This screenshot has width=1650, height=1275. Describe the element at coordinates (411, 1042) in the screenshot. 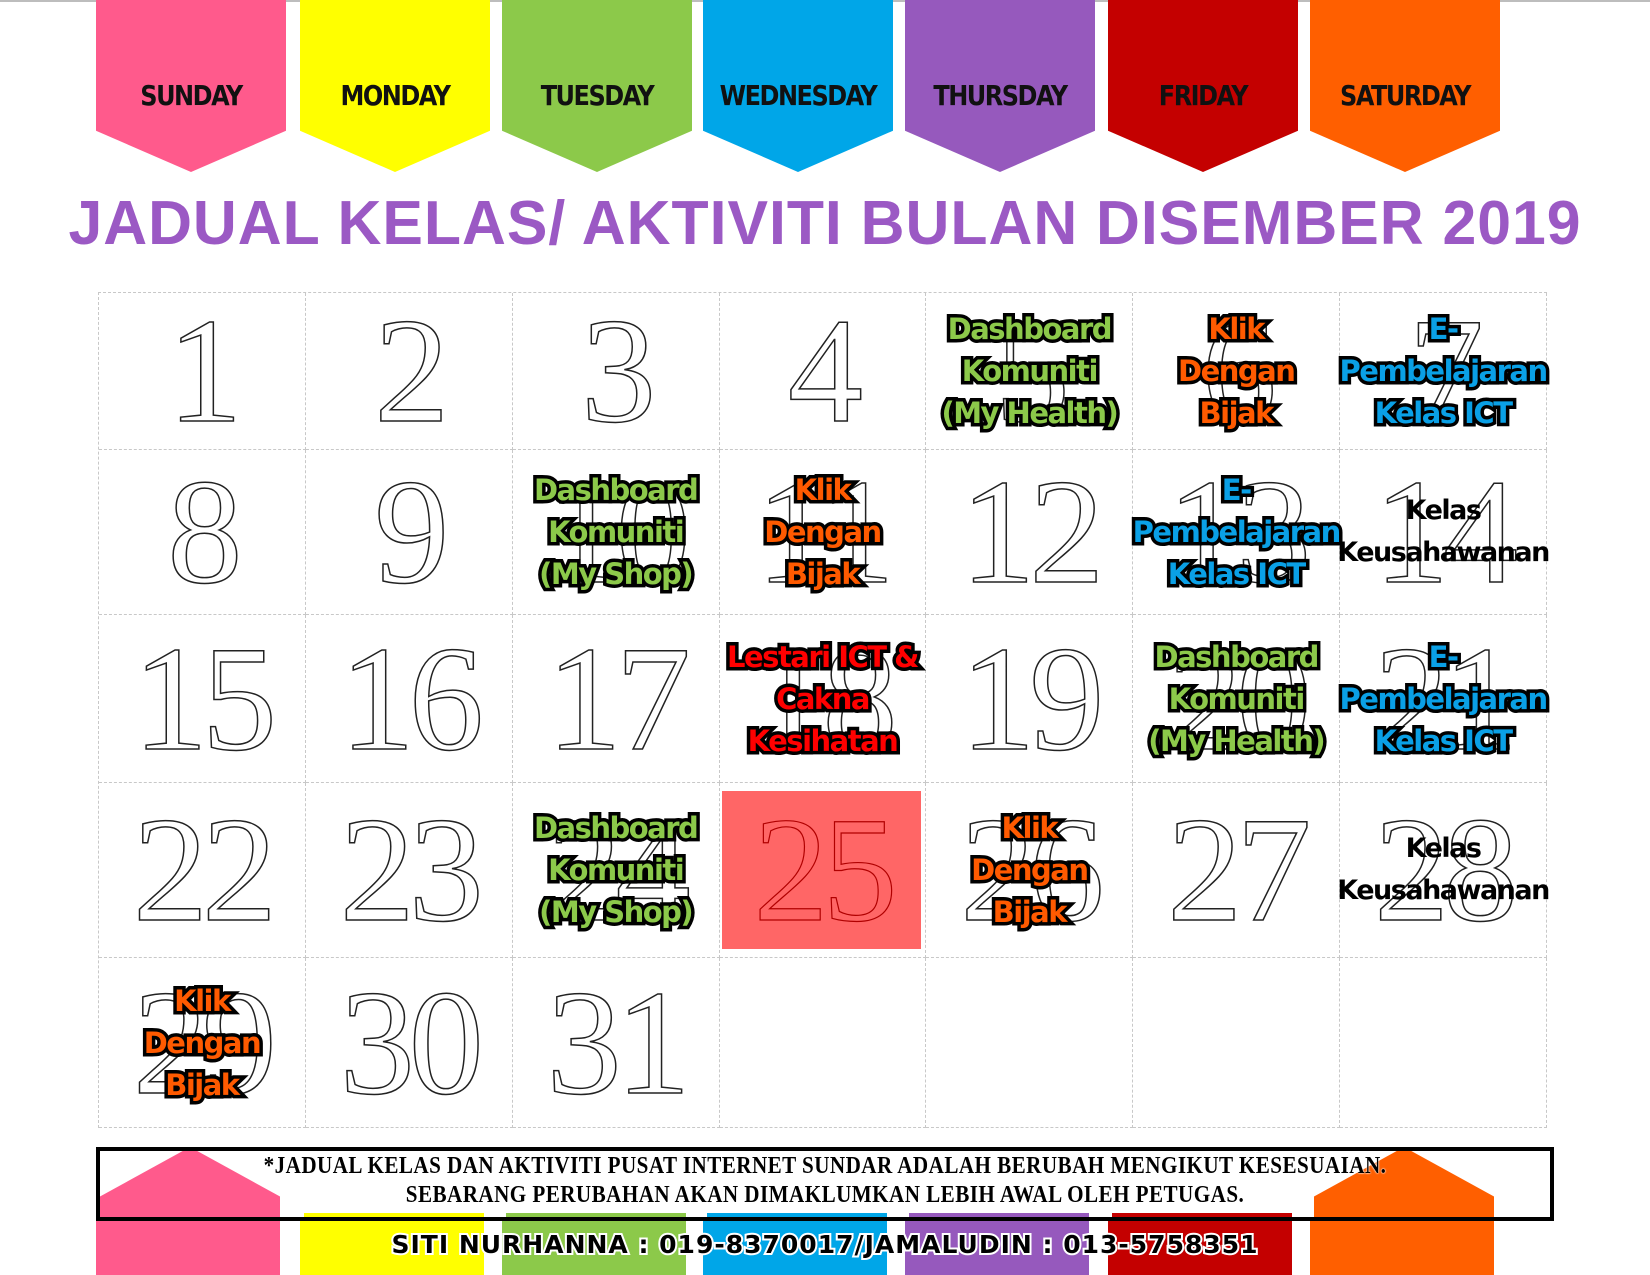

I see `day-number: 30` at that location.